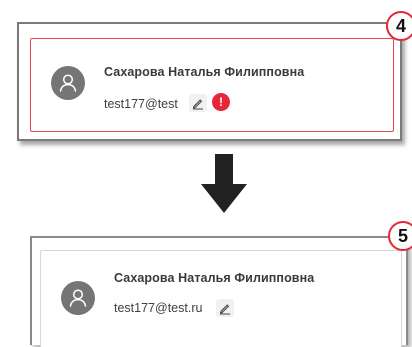 The width and height of the screenshot is (412, 347). What do you see at coordinates (221, 102) in the screenshot?
I see `error-icon: !` at bounding box center [221, 102].